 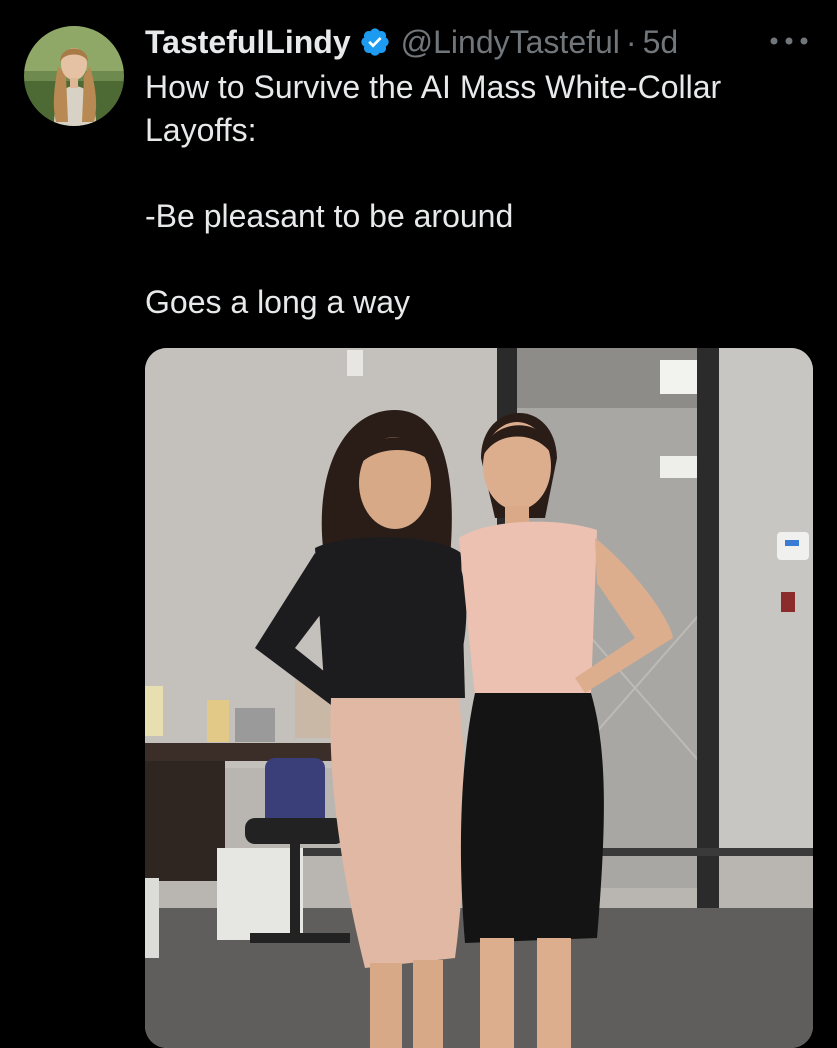 What do you see at coordinates (789, 41) in the screenshot?
I see `more-horizontal-icon` at bounding box center [789, 41].